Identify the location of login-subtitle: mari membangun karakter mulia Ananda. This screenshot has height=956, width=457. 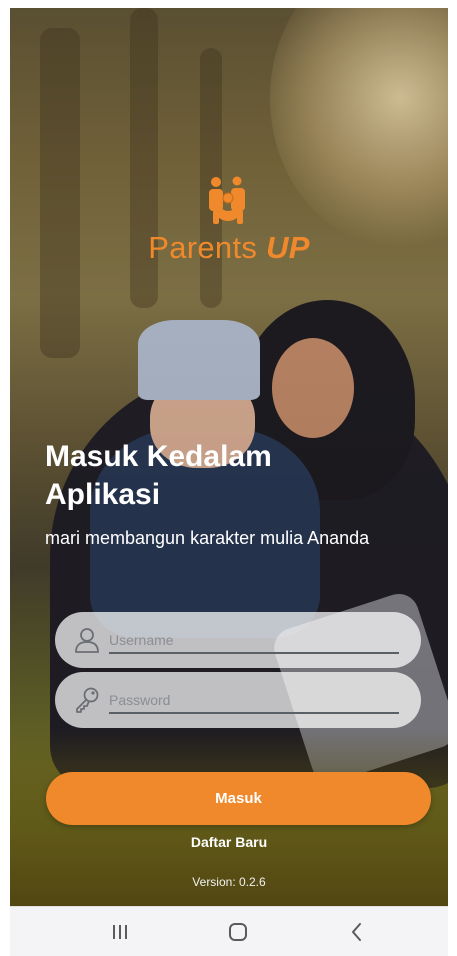
(207, 538).